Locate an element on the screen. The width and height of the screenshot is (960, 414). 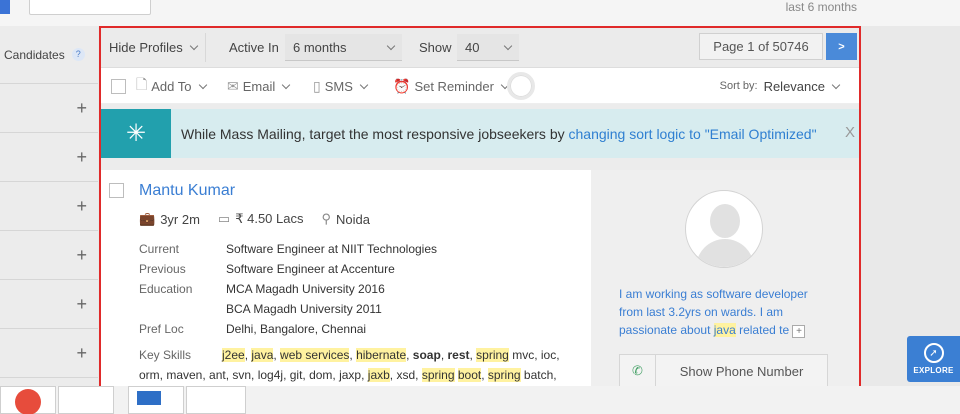
summary-text-end: related te is located at coordinates (762, 330).